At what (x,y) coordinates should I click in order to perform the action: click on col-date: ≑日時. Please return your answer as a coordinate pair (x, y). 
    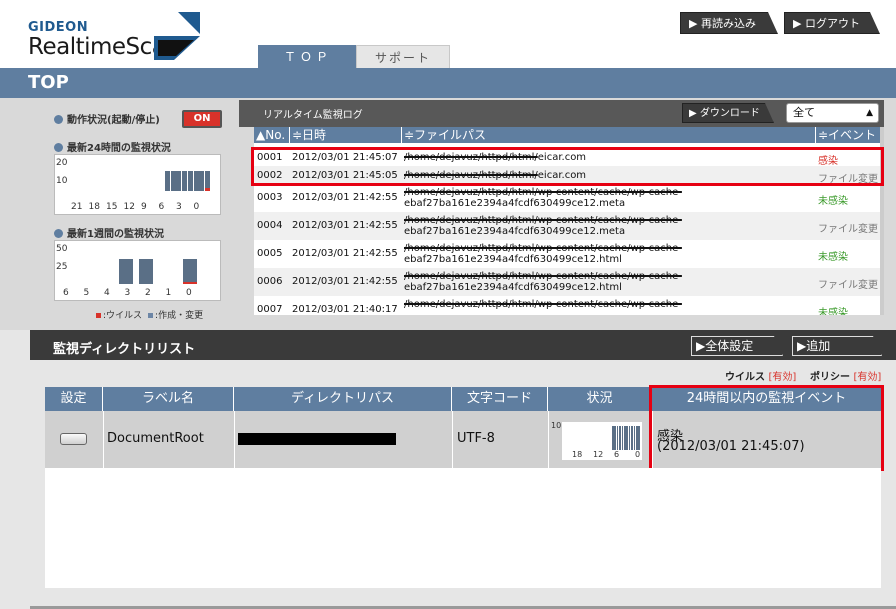
    Looking at the image, I should click on (346, 135).